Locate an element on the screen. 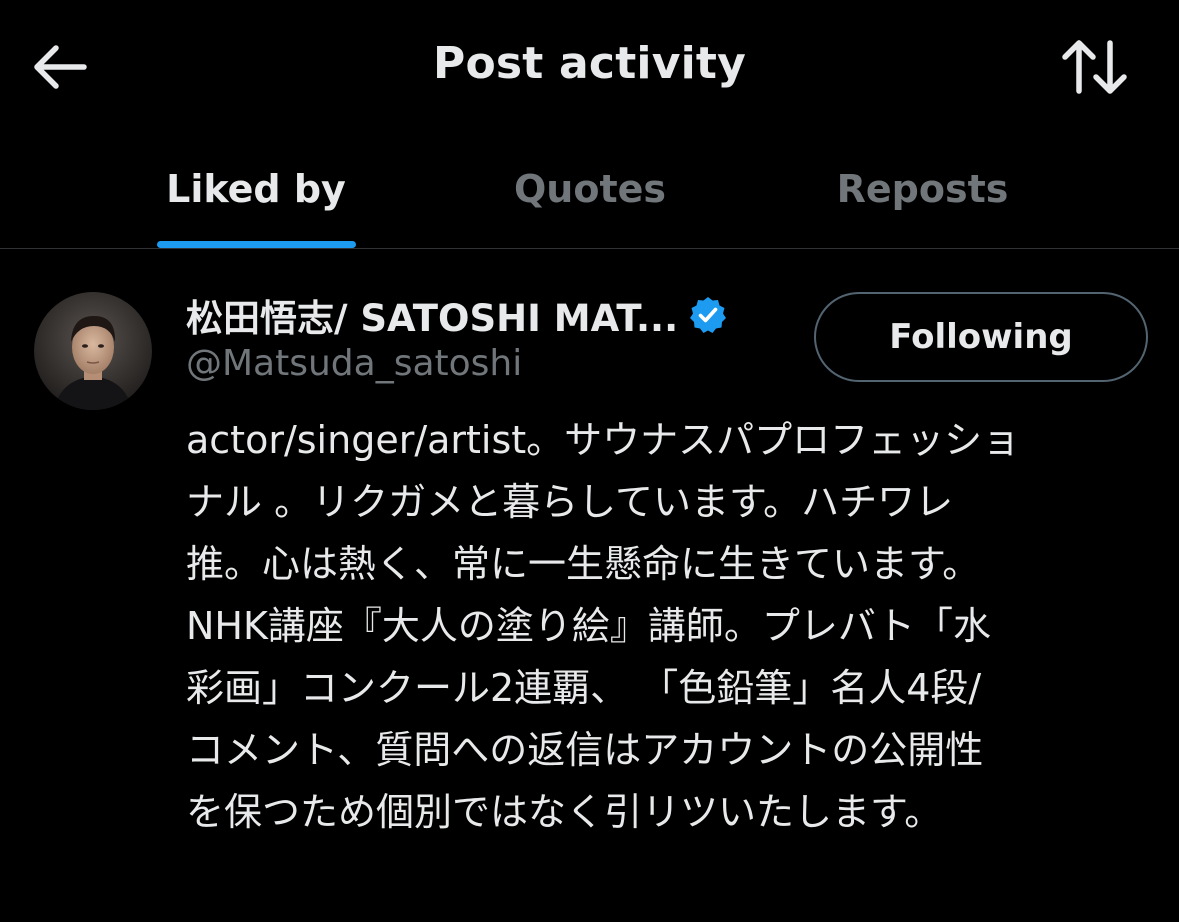 Image resolution: width=1179 pixels, height=922 pixels. bio-line: 推。心は熱く、常に一生懸命に生きています。 is located at coordinates (583, 564).